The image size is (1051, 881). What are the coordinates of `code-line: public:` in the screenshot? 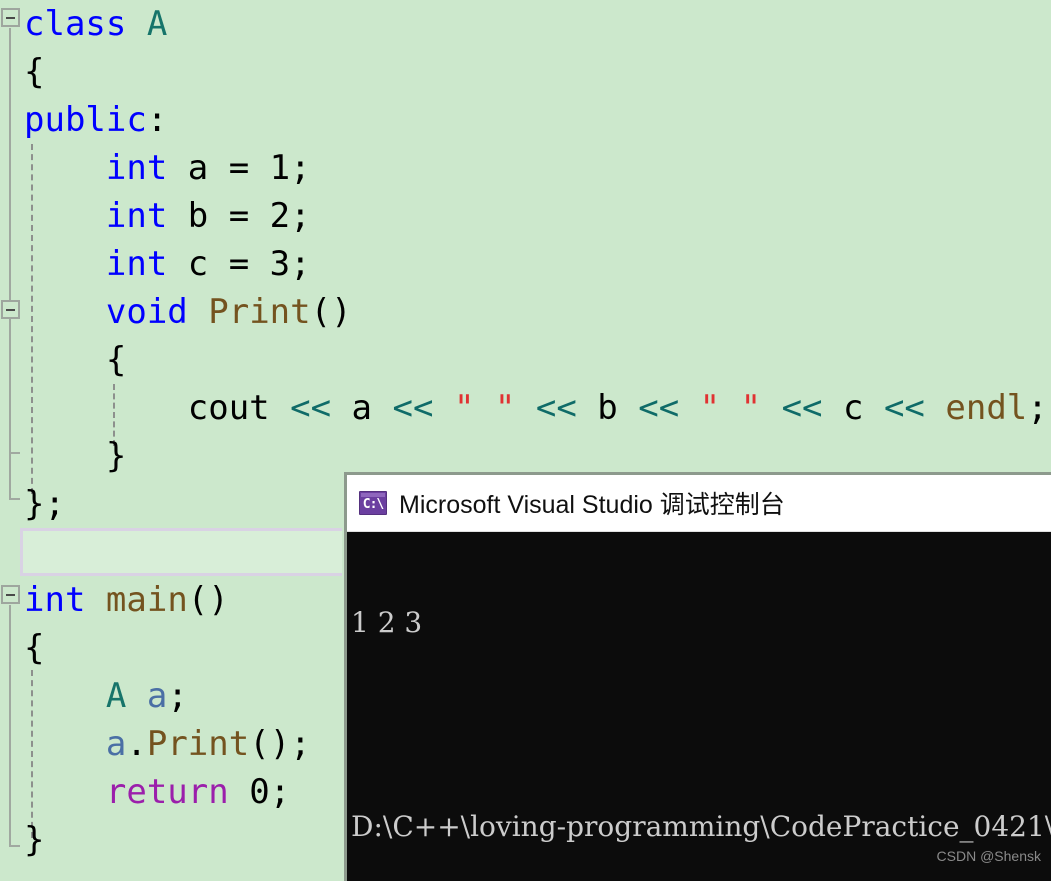 It's located at (525, 120).